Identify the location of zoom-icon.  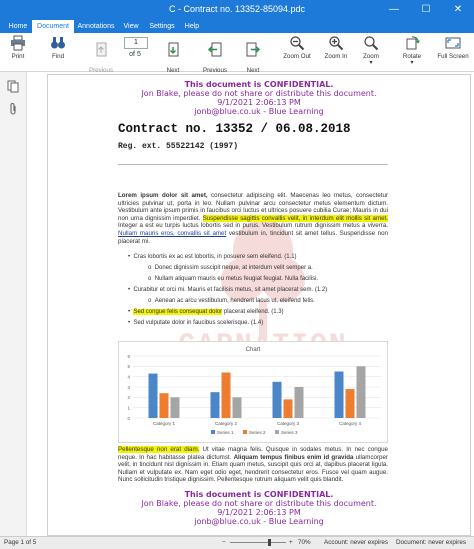
(371, 43).